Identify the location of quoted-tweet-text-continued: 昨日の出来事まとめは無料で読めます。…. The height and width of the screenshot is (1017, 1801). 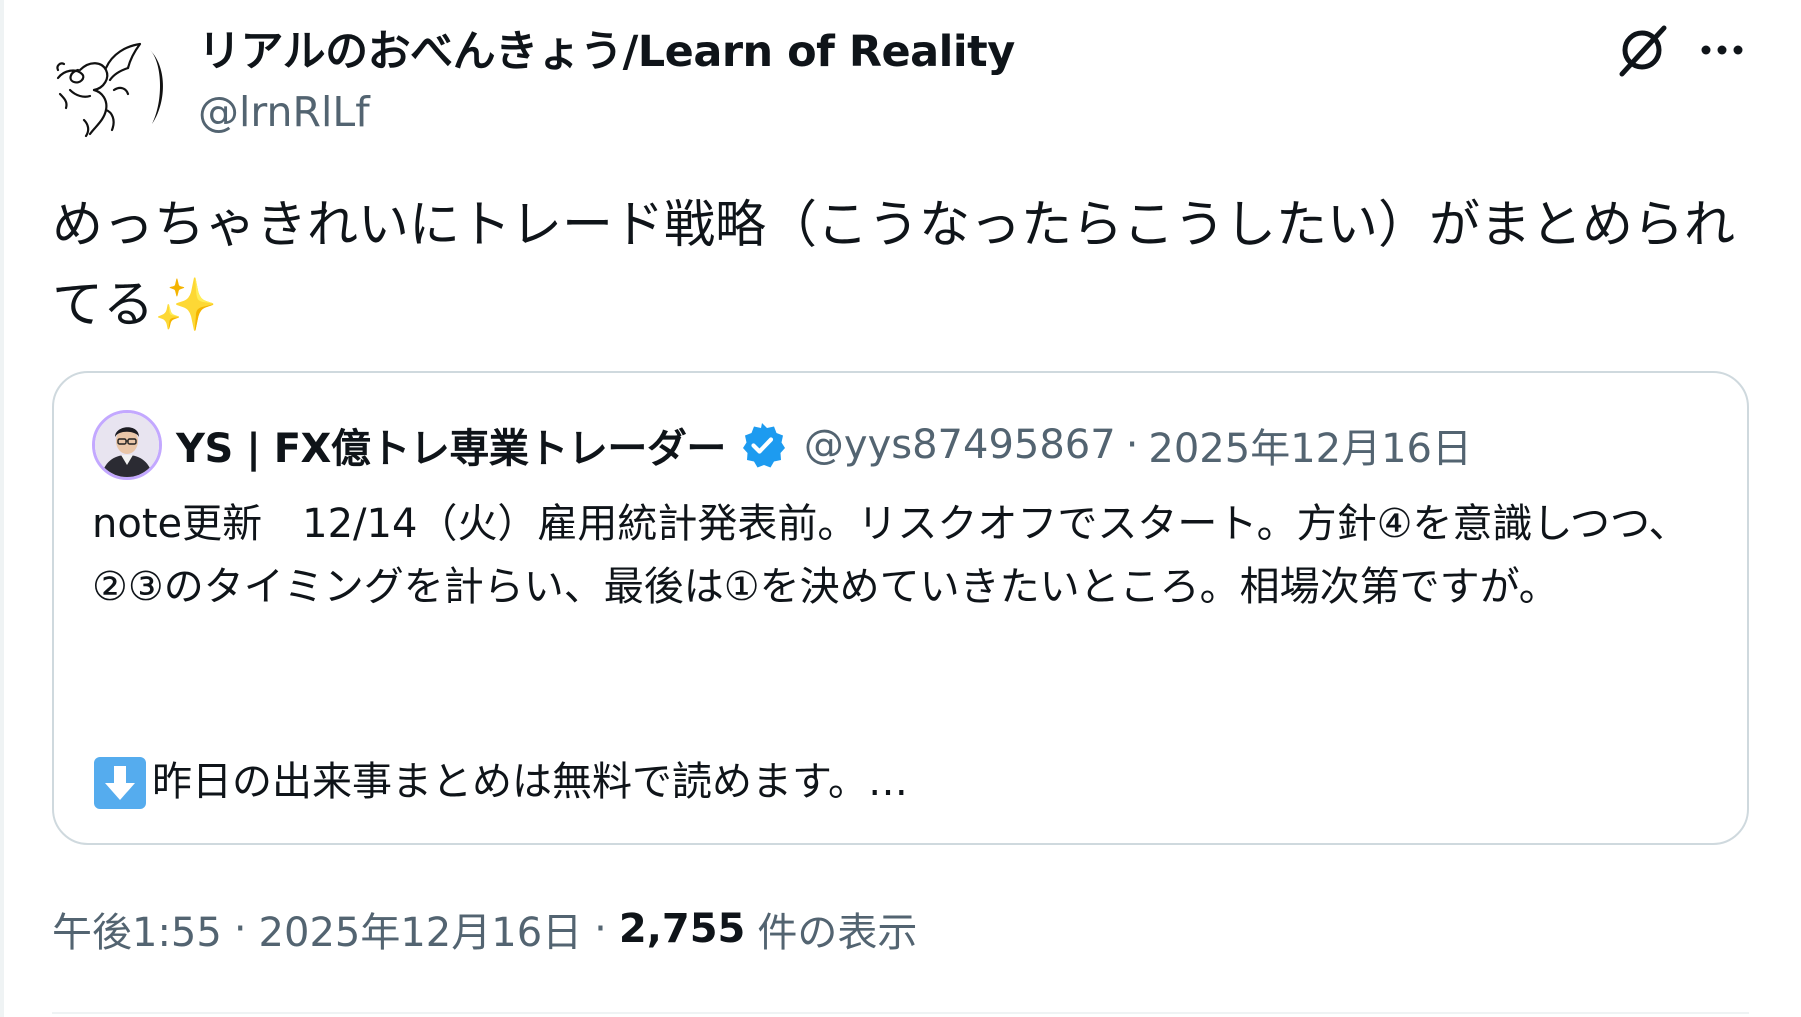
(897, 782).